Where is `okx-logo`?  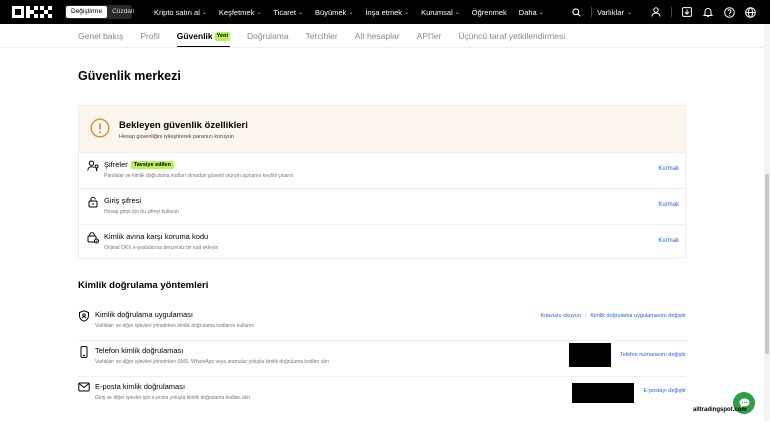 okx-logo is located at coordinates (32, 12).